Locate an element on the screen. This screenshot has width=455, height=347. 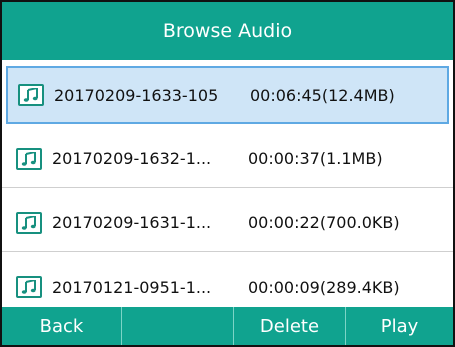
delete-label: Delete is located at coordinates (289, 326).